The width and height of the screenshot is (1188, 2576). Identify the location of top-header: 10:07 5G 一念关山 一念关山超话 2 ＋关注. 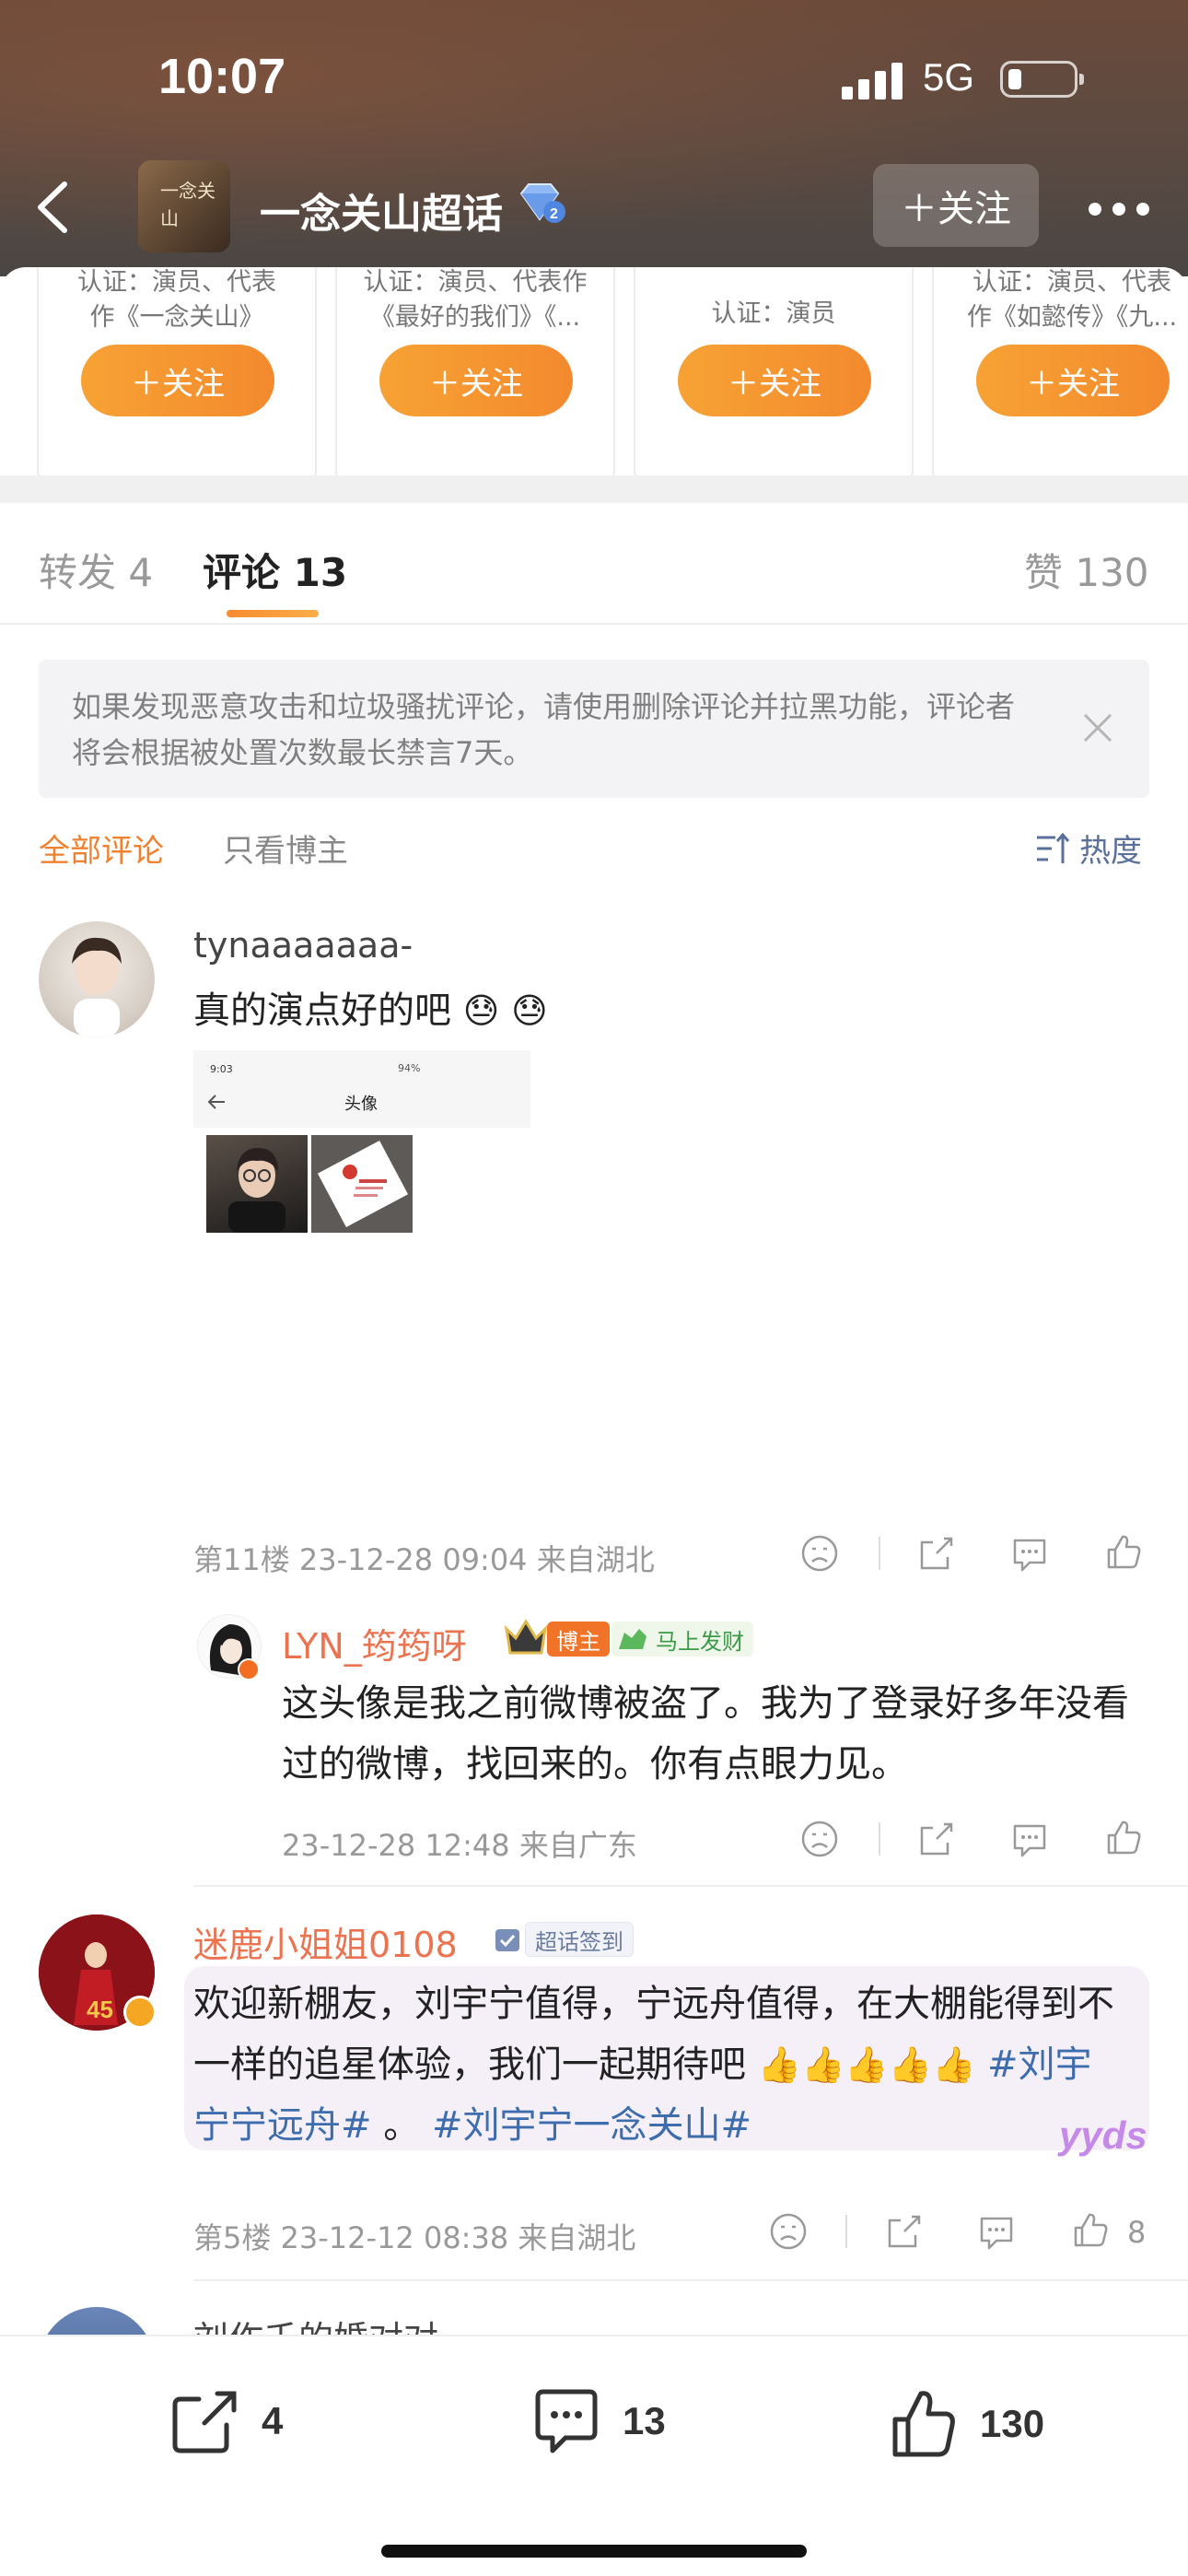
(594, 138).